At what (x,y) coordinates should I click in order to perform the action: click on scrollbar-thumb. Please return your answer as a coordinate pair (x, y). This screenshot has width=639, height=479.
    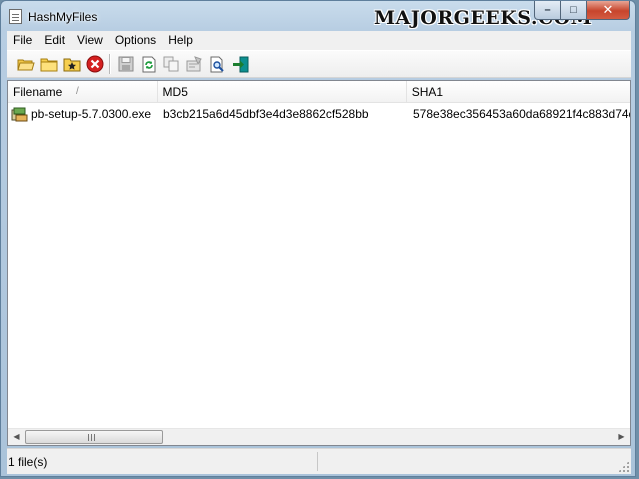
    Looking at the image, I should click on (94, 437).